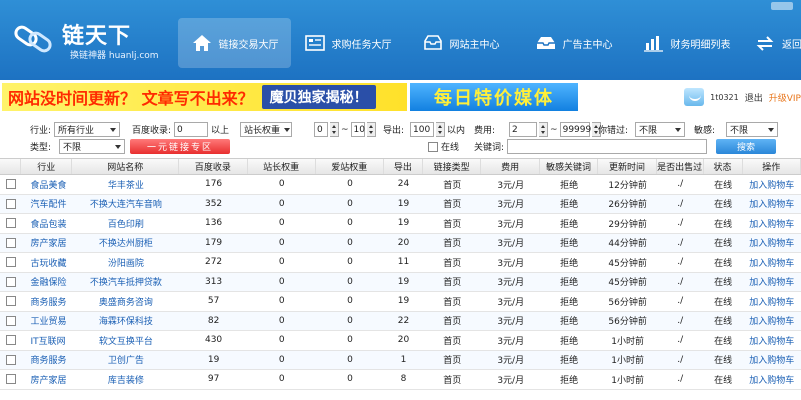  What do you see at coordinates (350, 166) in the screenshot?
I see `column-header: 爱站权重` at bounding box center [350, 166].